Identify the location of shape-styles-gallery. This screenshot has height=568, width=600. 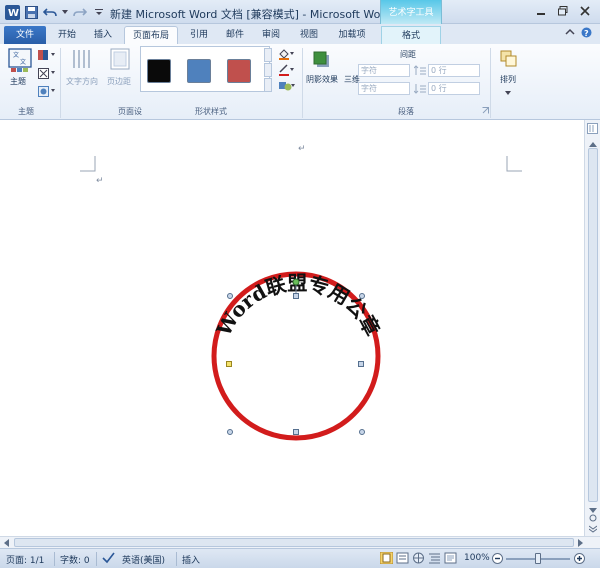
(205, 69).